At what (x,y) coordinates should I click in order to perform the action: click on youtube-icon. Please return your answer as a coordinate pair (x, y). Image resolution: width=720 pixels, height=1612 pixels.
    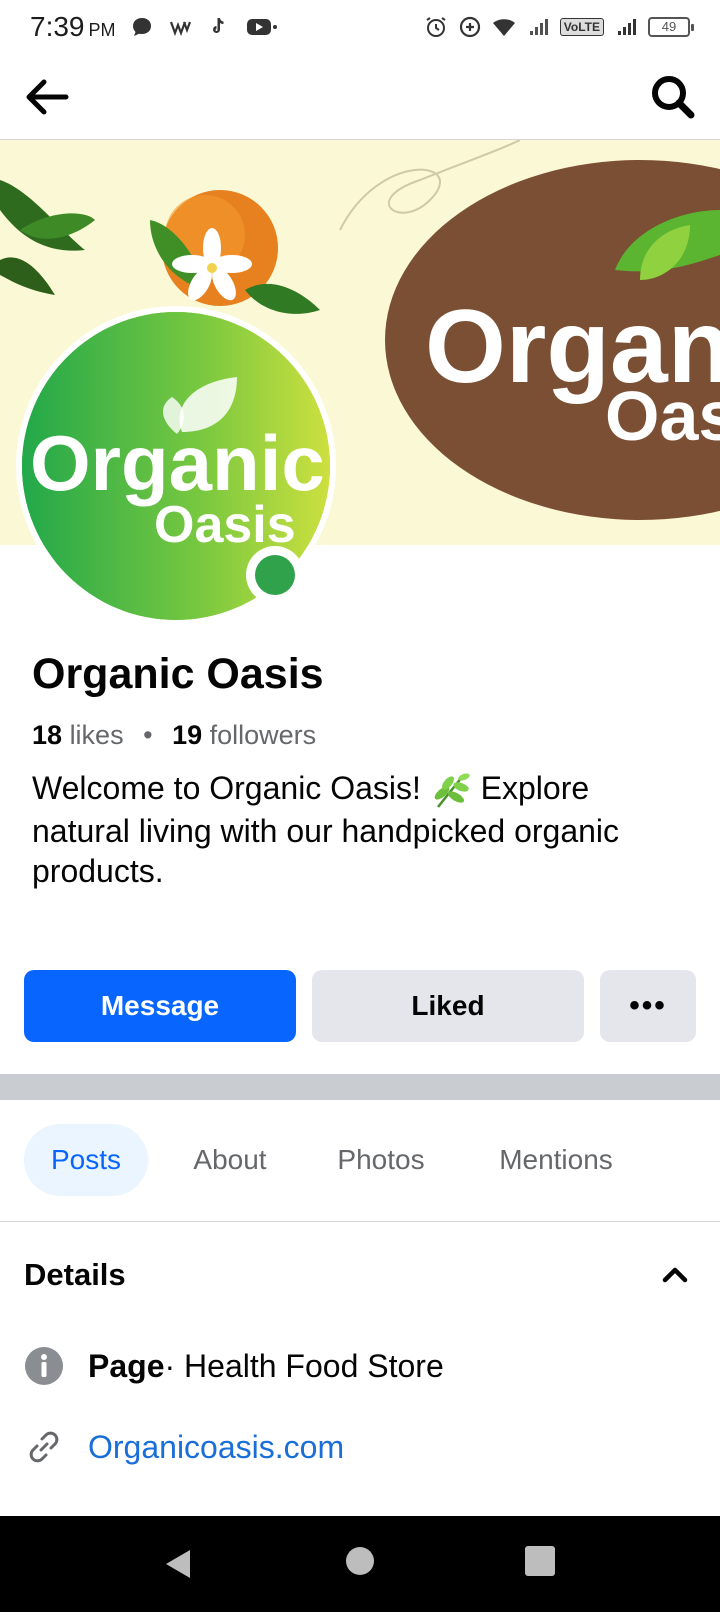
    Looking at the image, I should click on (261, 27).